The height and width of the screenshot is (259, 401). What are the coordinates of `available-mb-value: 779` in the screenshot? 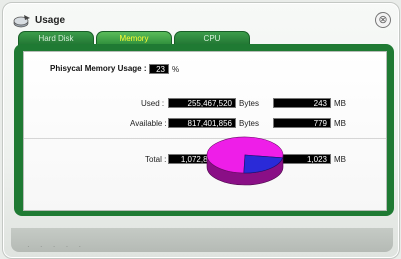 It's located at (302, 123).